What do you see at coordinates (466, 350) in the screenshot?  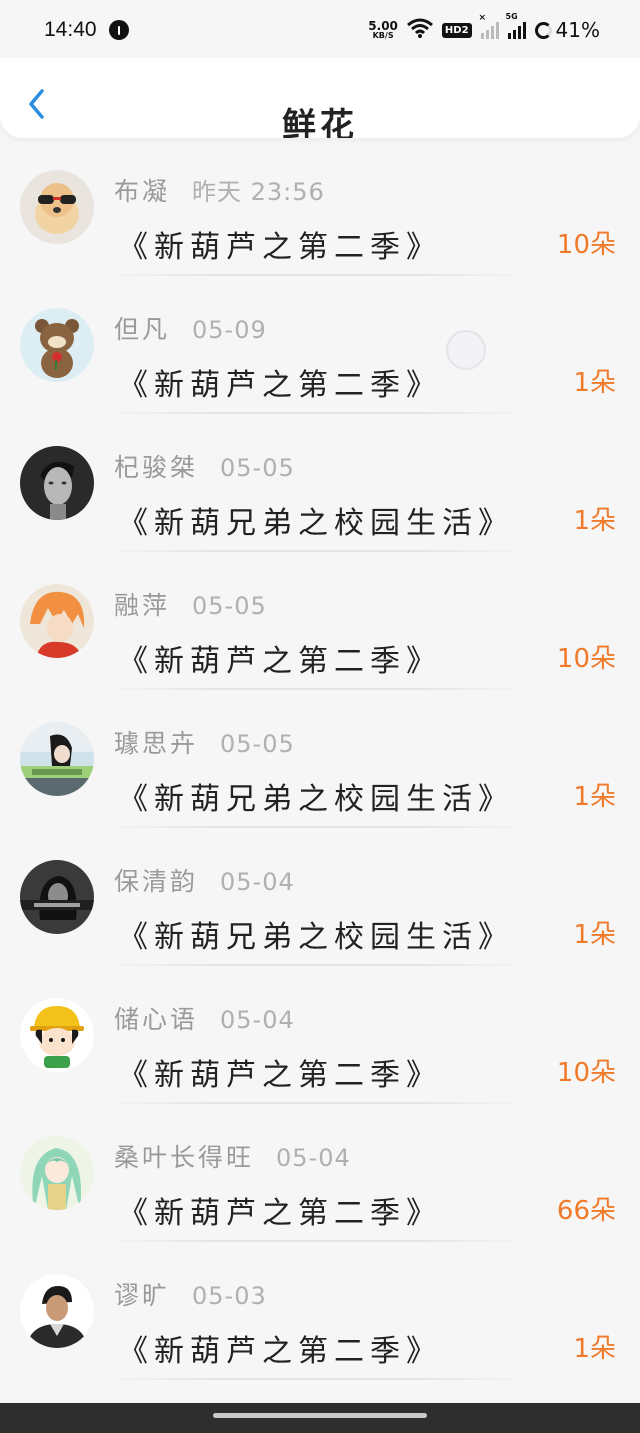 I see `touch-ripple` at bounding box center [466, 350].